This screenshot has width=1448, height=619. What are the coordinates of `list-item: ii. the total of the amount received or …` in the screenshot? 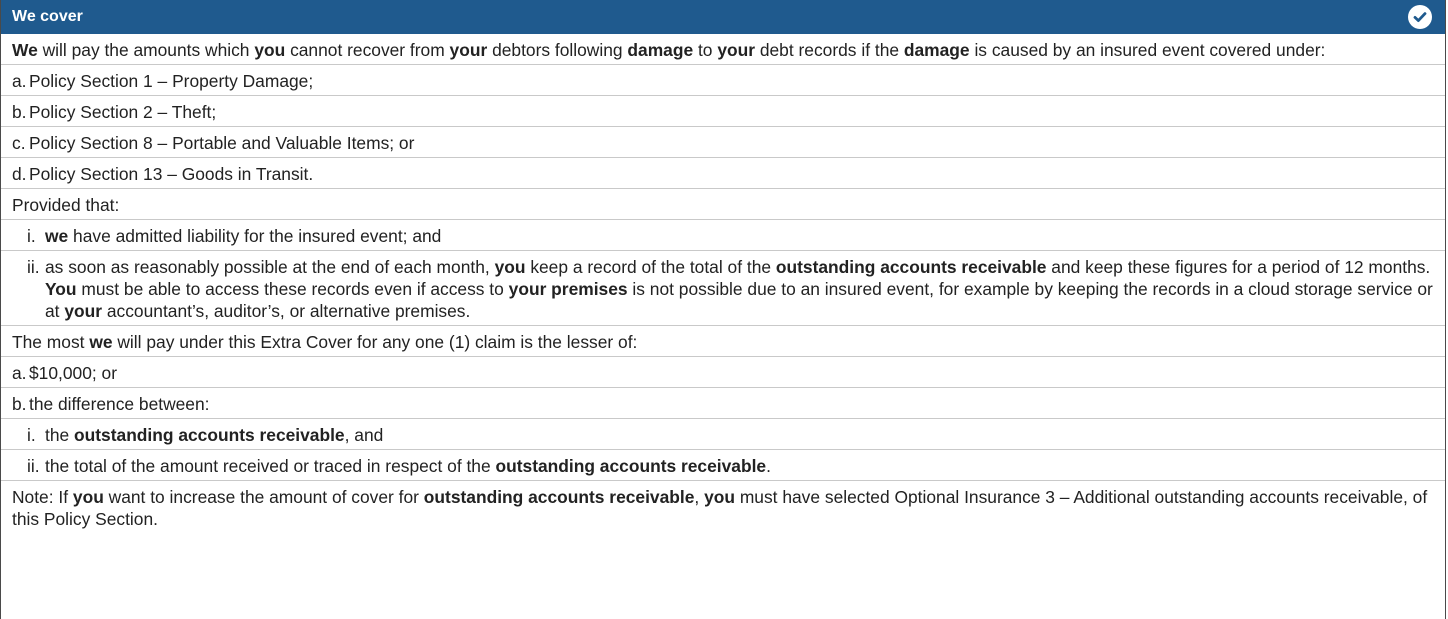 It's located at (723, 464).